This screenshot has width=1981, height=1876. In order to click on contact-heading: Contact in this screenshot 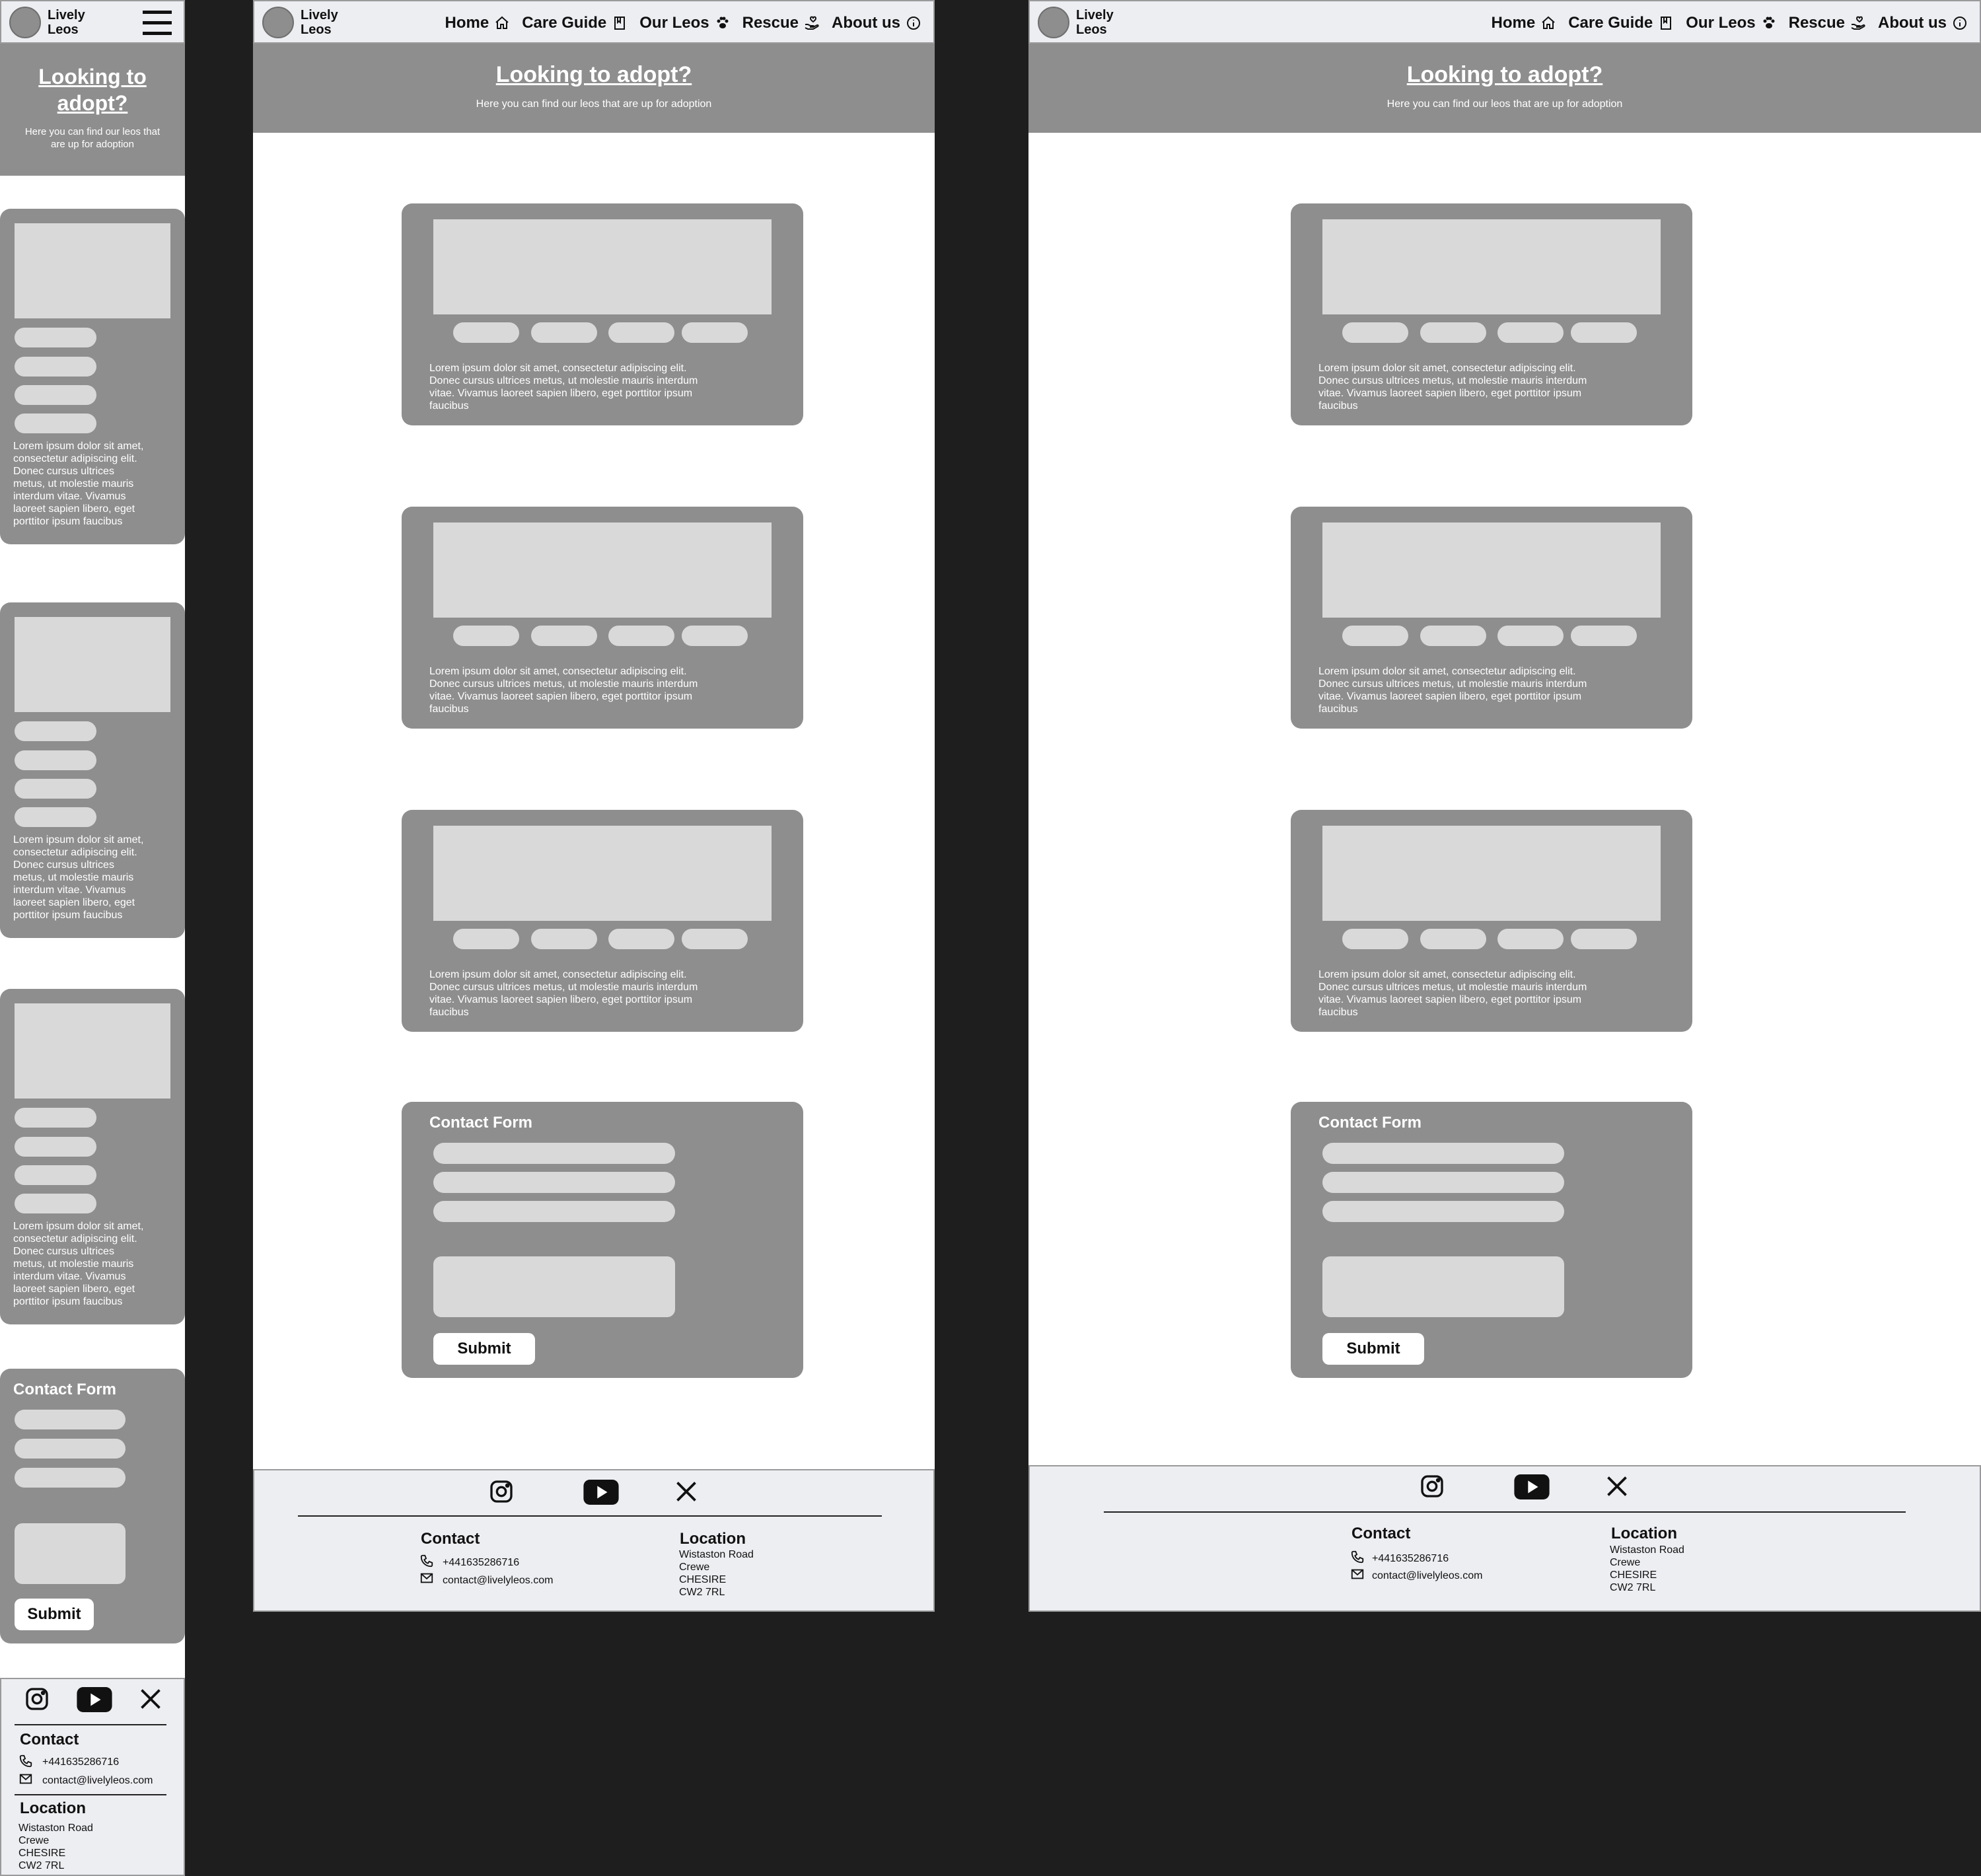, I will do `click(49, 1740)`.